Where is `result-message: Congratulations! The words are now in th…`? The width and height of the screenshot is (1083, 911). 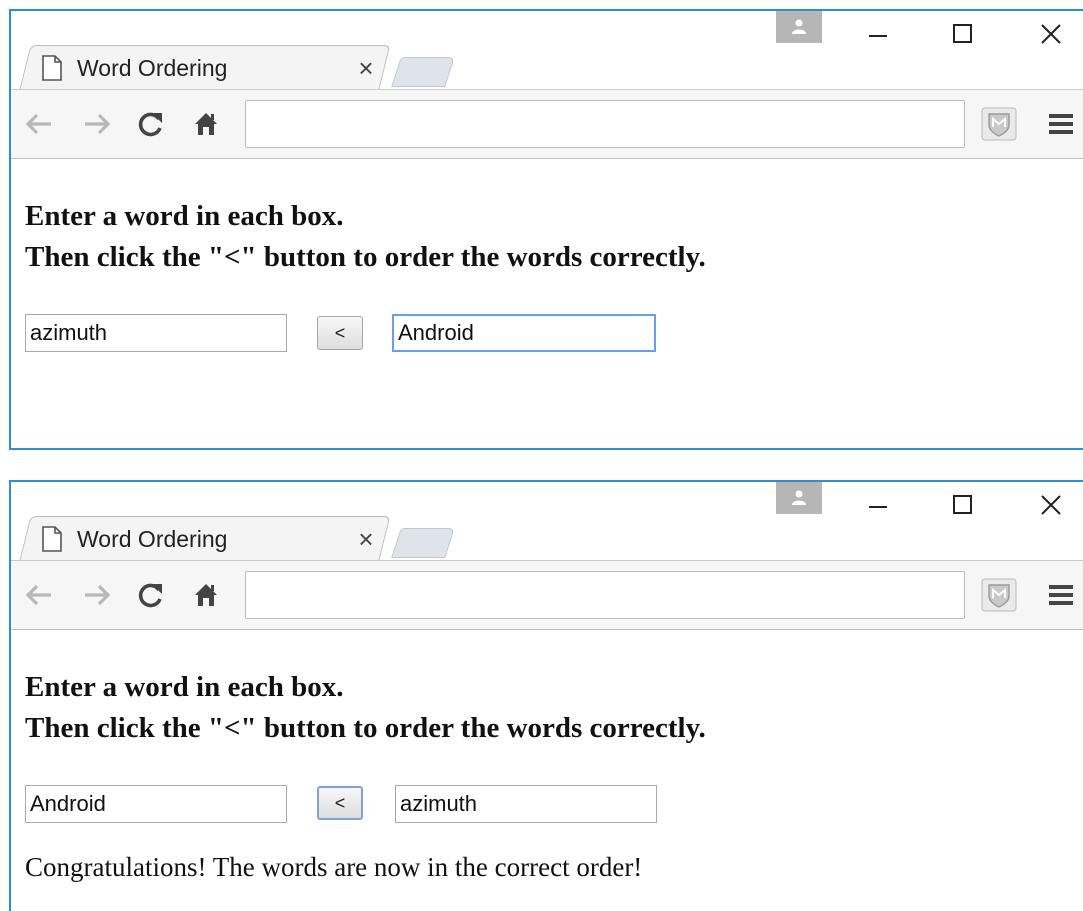
result-message: Congratulations! The words are now in th… is located at coordinates (334, 867).